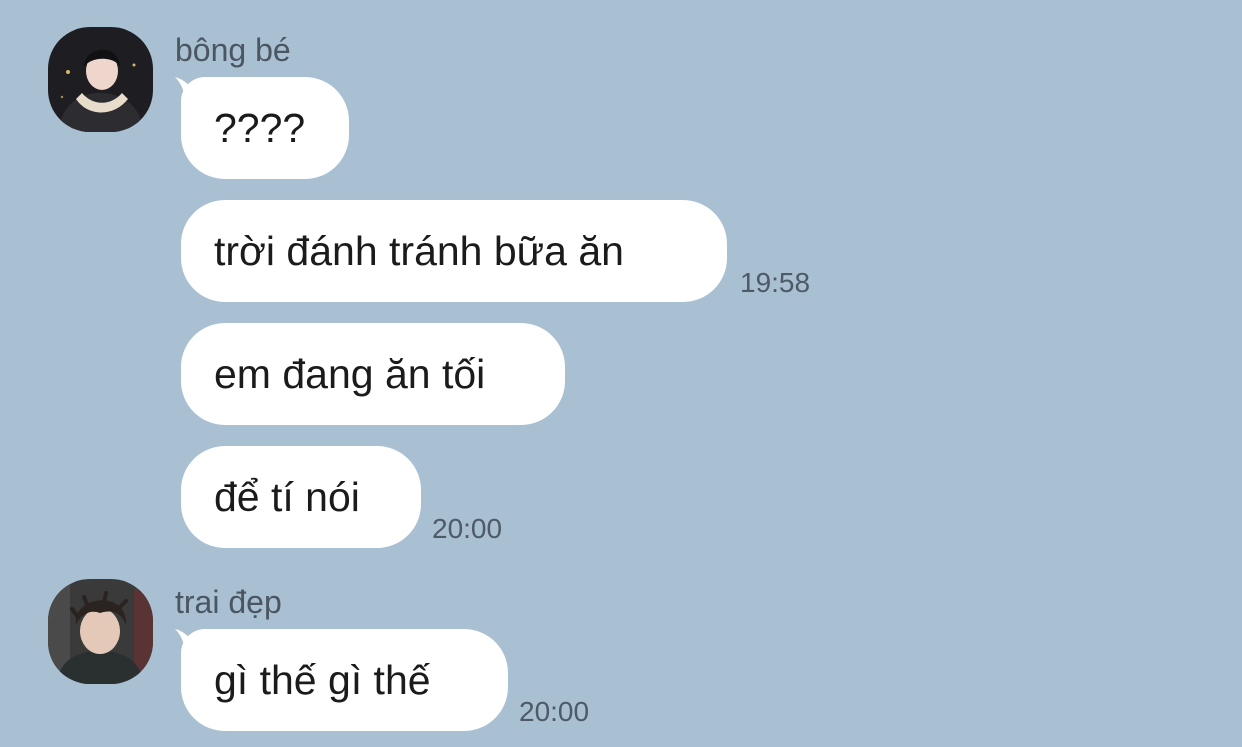 This screenshot has height=747, width=1242. What do you see at coordinates (228, 602) in the screenshot?
I see `sender-name: trai đẹp` at bounding box center [228, 602].